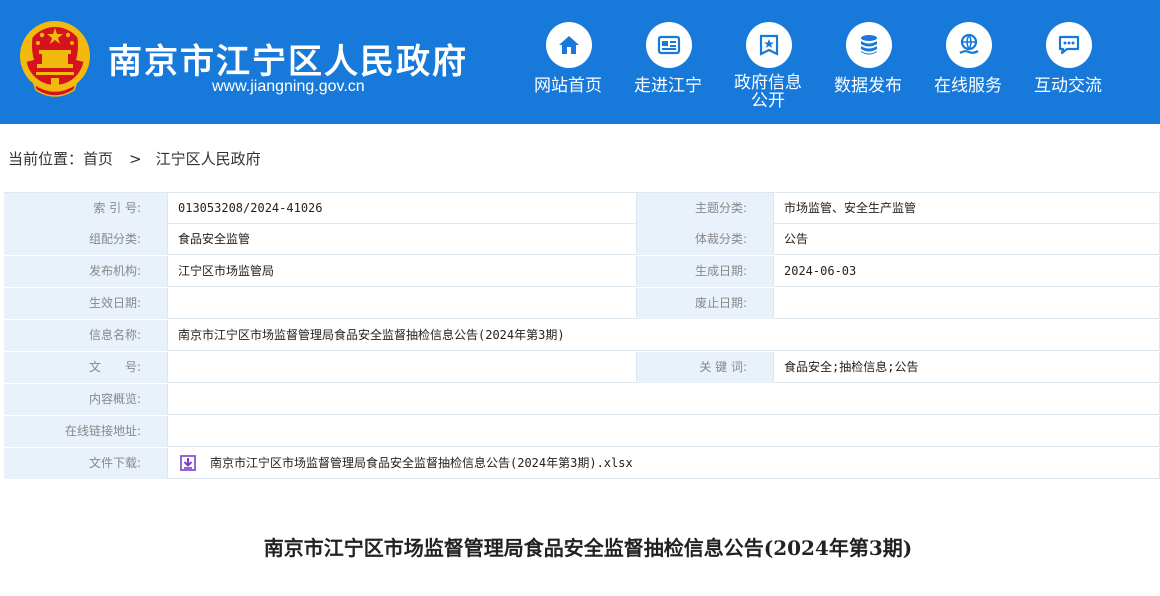 The width and height of the screenshot is (1160, 596). I want to click on meta-row: 生效日期: 废止日期:, so click(582, 304).